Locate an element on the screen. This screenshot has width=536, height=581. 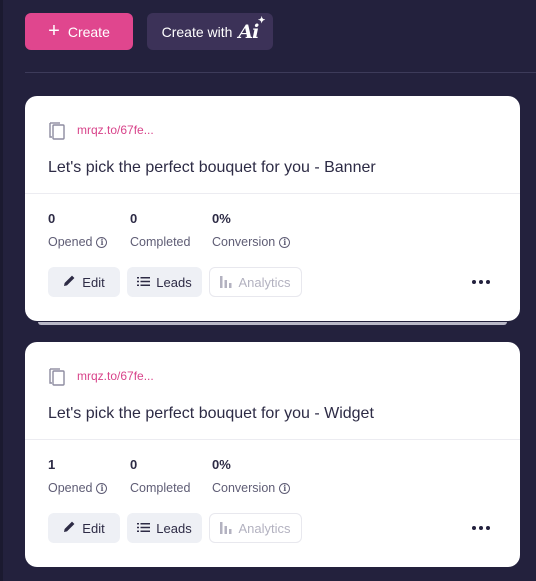
stats-row: 1 Opened i 0 Completed 0% Conversion i is located at coordinates (190, 476).